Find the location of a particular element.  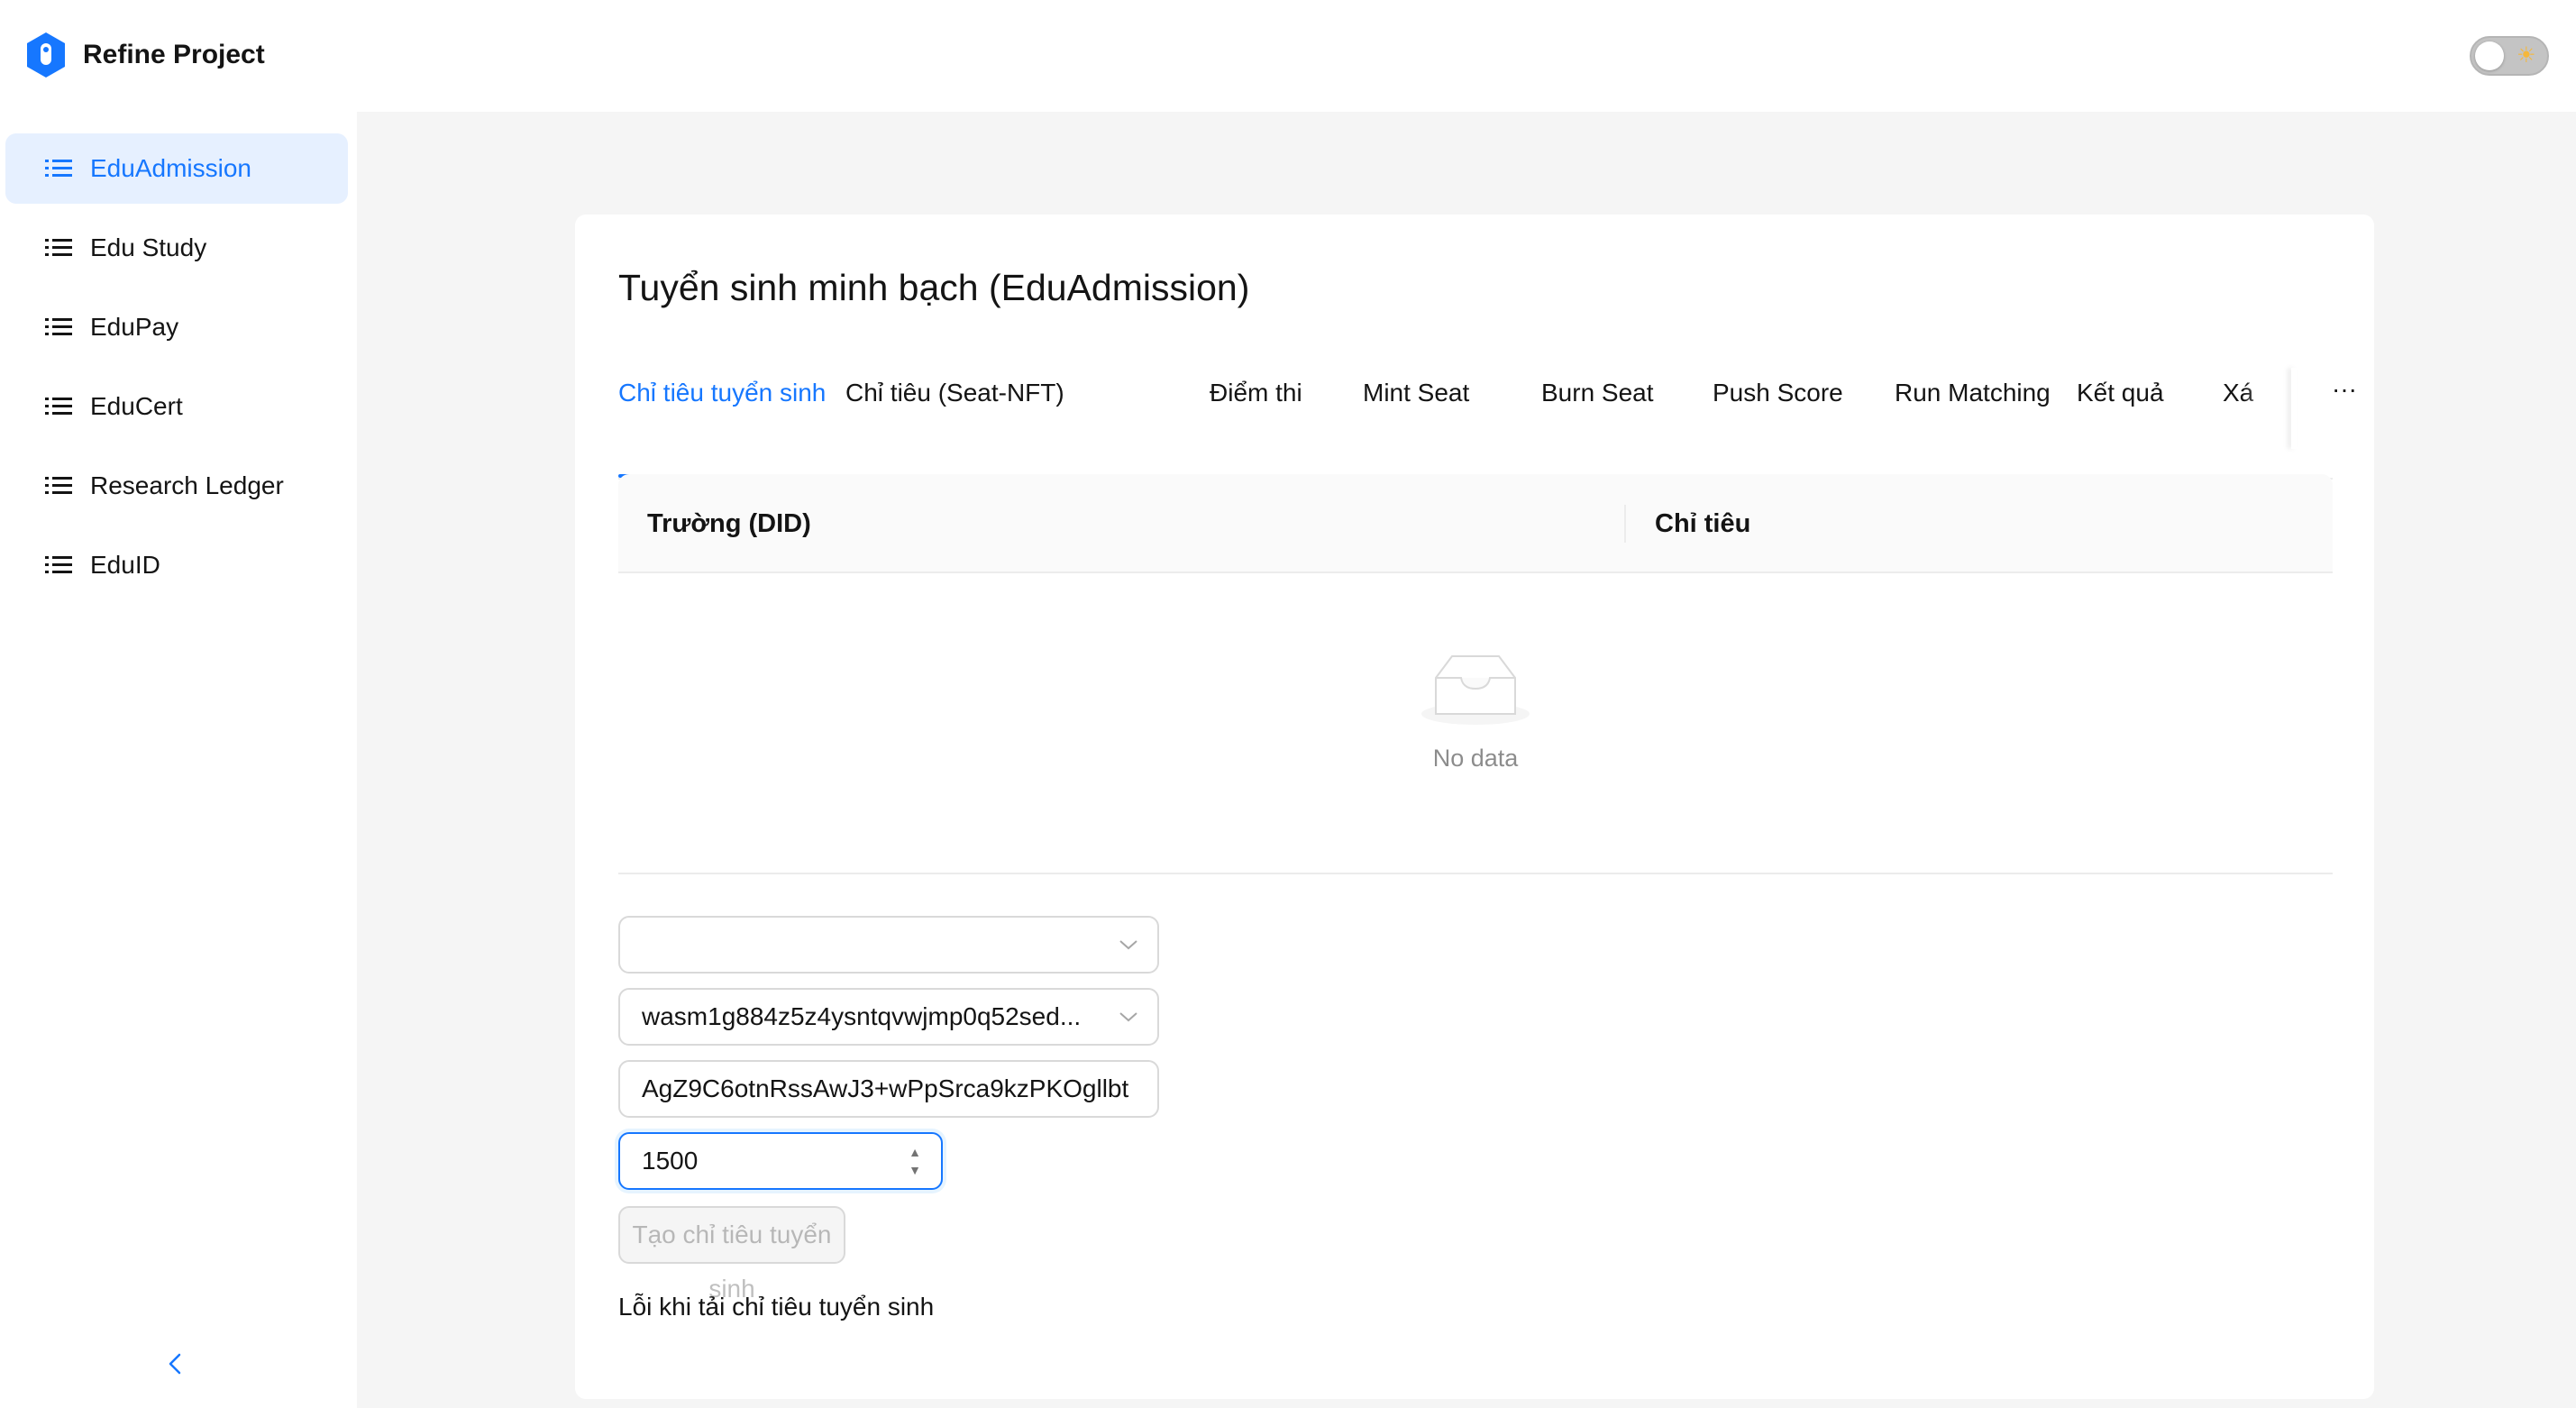

chevron-left-icon is located at coordinates (175, 1364).